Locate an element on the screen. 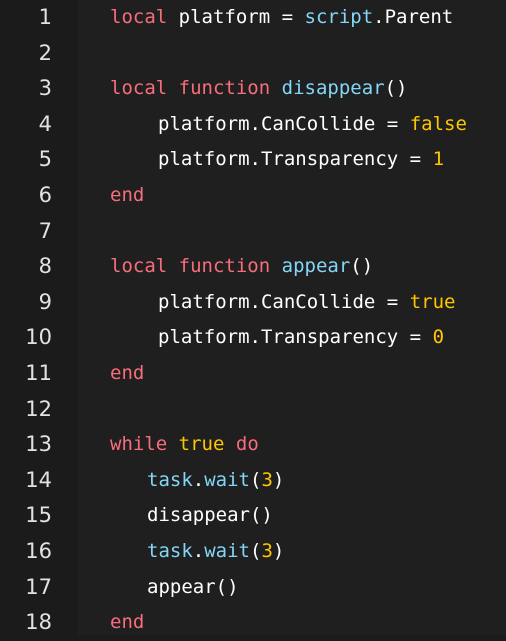 The height and width of the screenshot is (641, 506). code-line: 4 platform.CanCollide = false is located at coordinates (253, 125).